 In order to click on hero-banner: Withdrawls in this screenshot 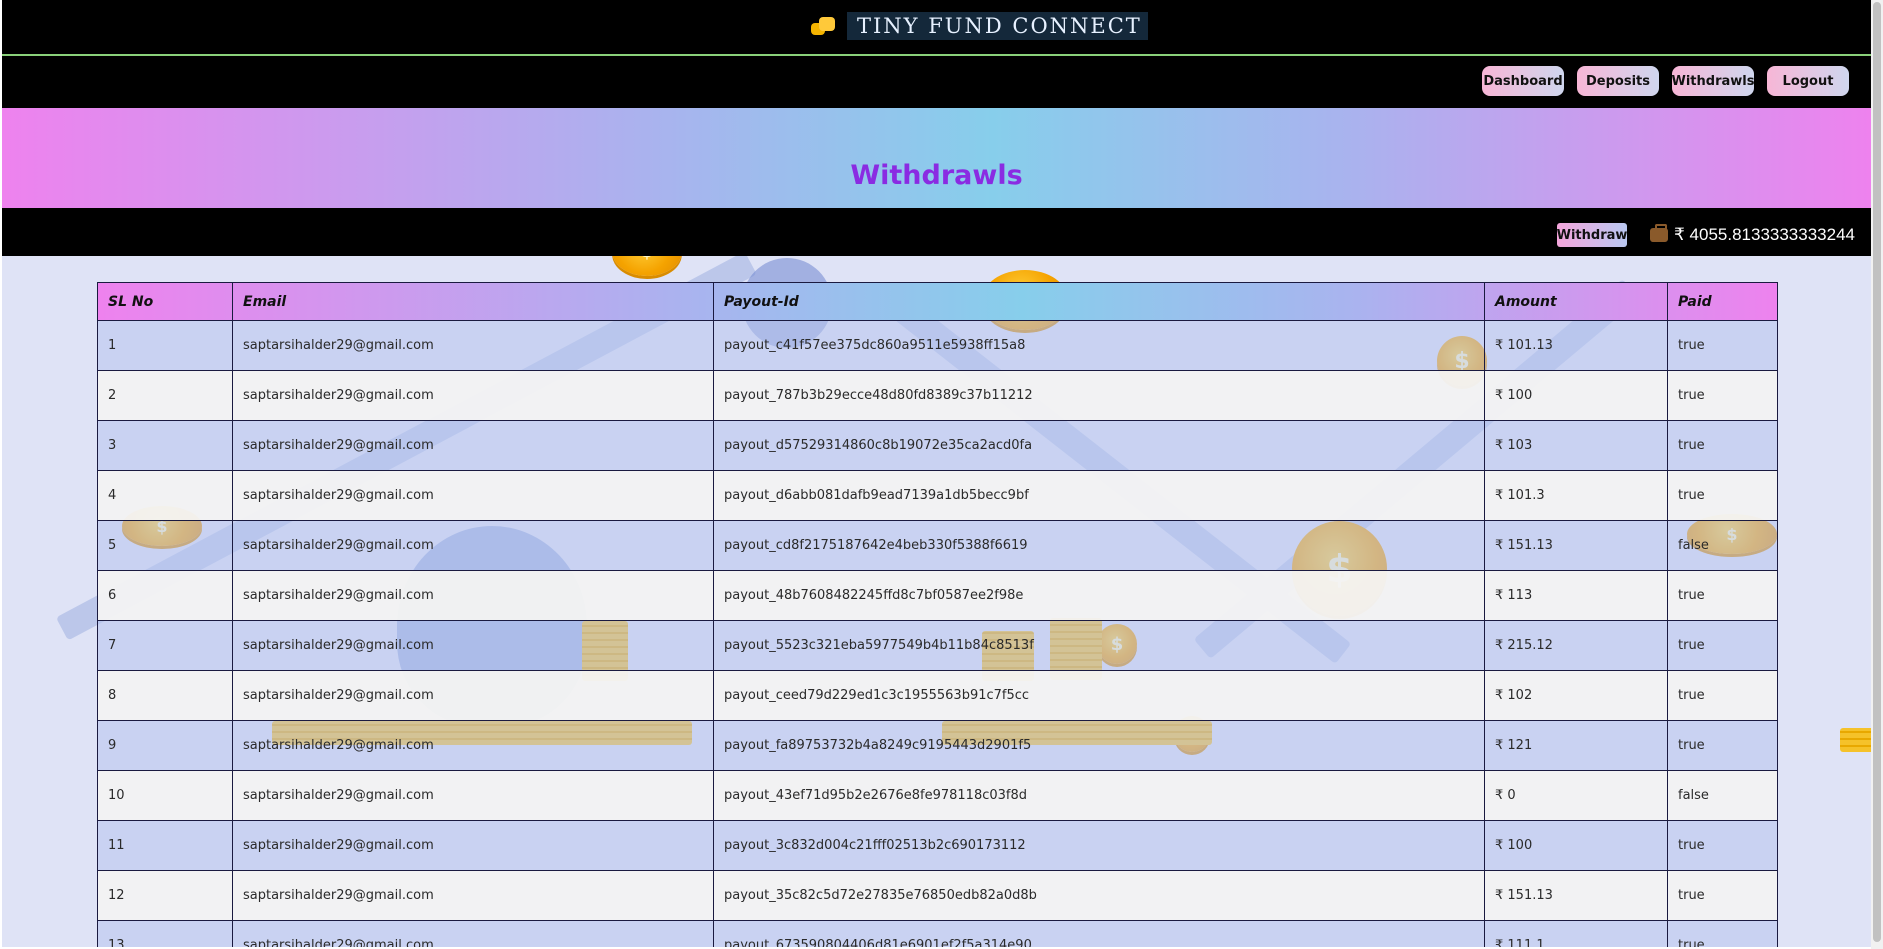, I will do `click(936, 158)`.